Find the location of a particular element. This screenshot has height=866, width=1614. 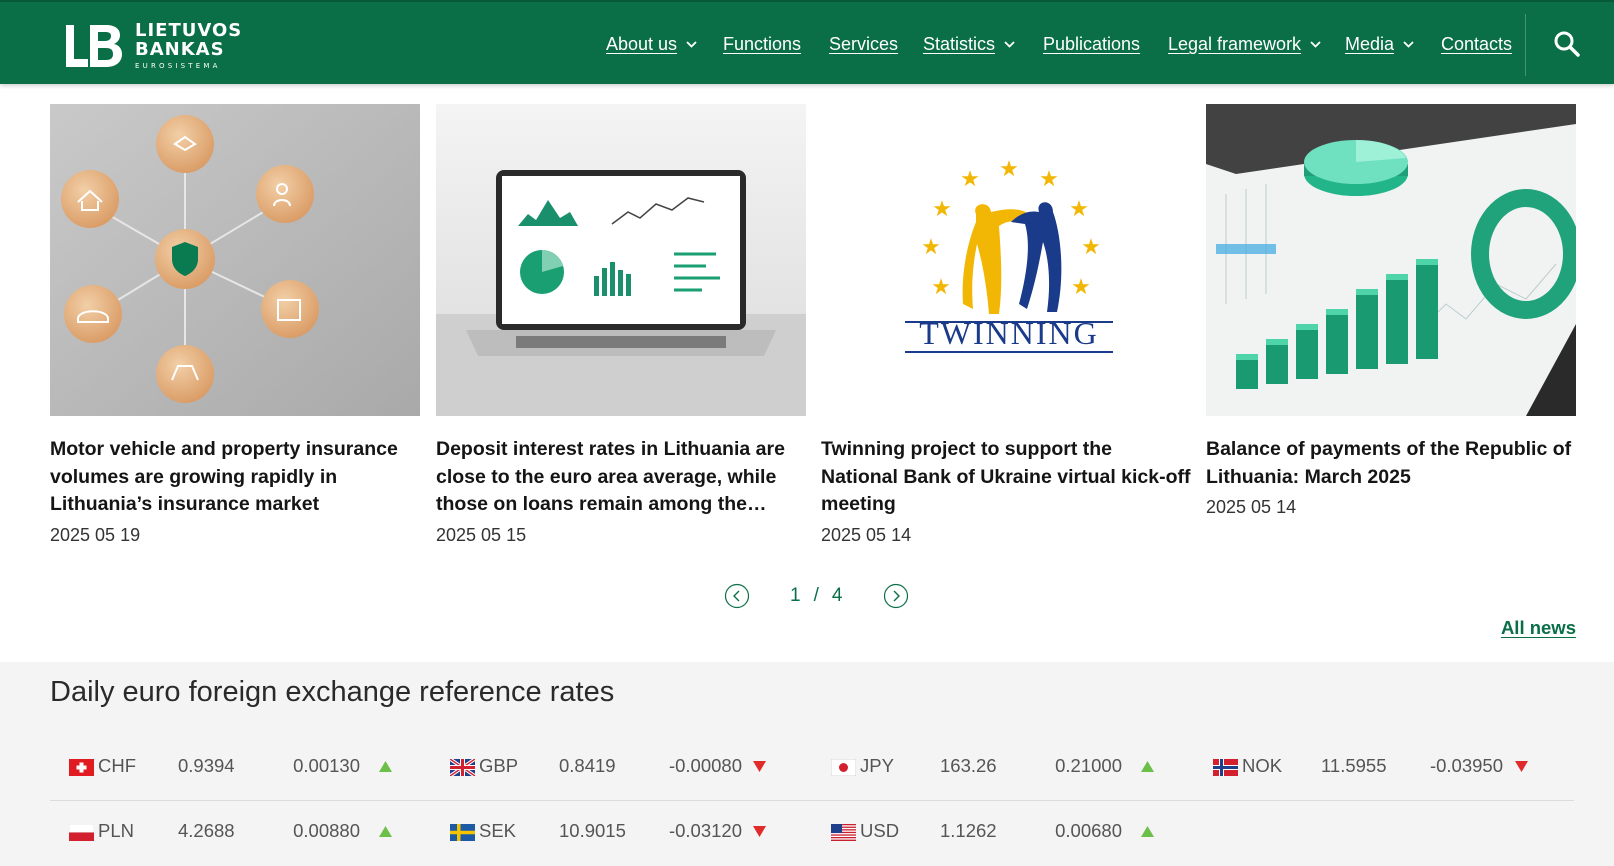

nav-statistics: Statistics is located at coordinates (969, 44).